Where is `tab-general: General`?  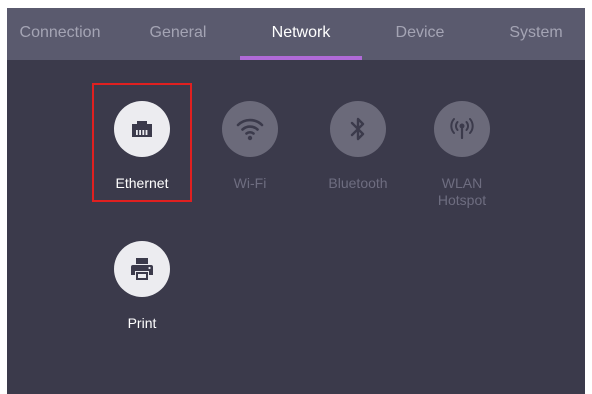
tab-general: General is located at coordinates (178, 34).